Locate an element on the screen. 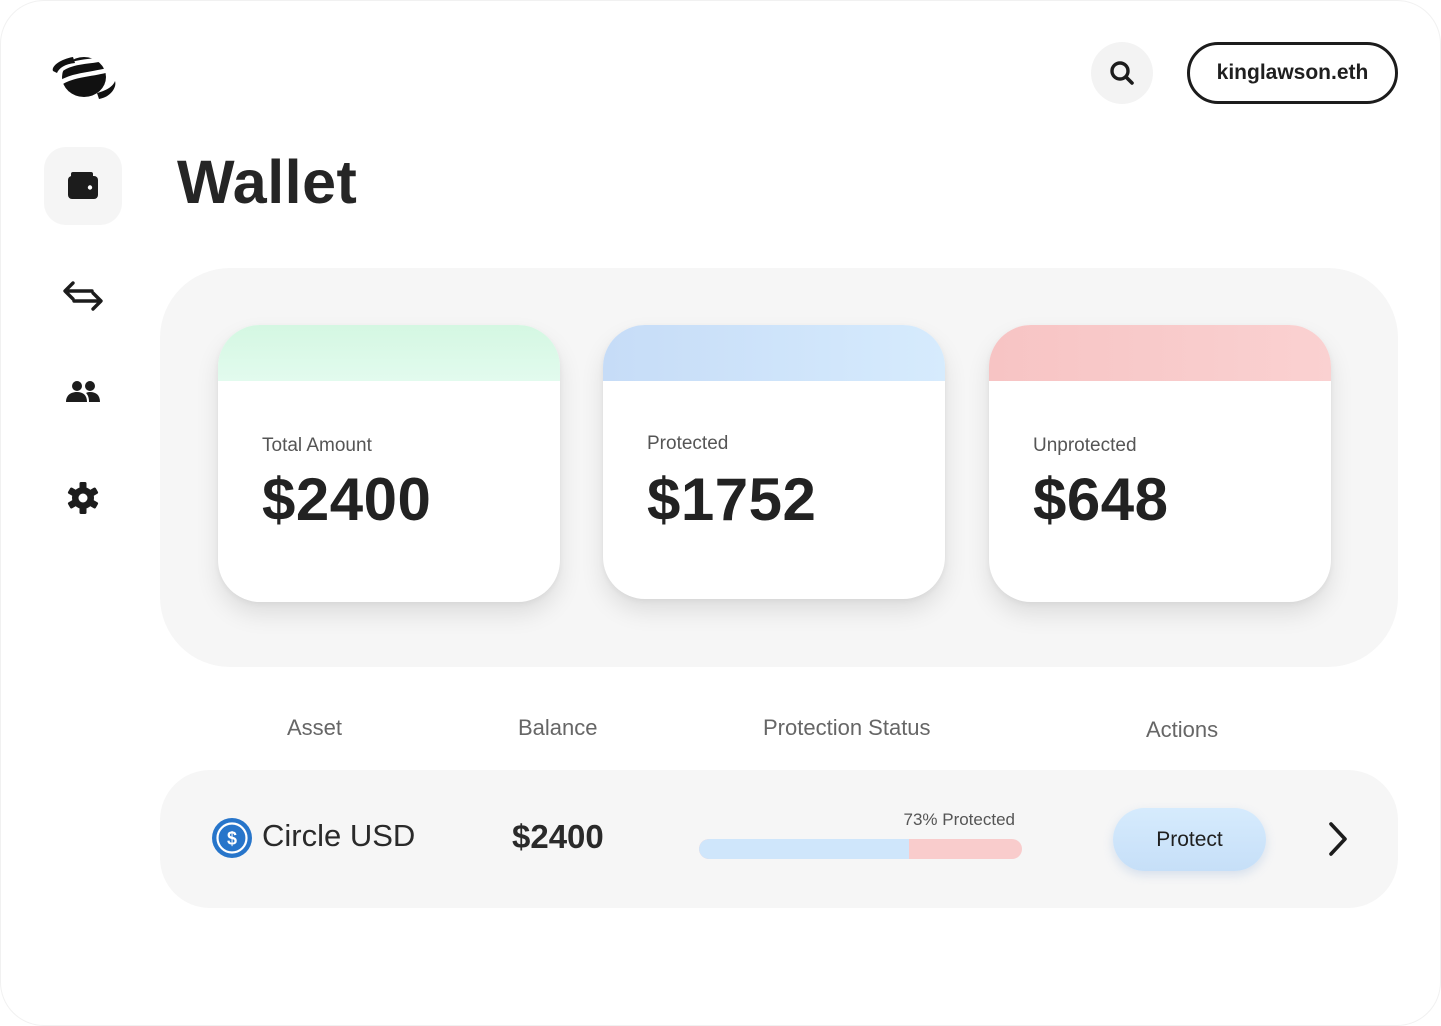 The height and width of the screenshot is (1026, 1441). table-row: $ Circle USD $2400 73% Protected Protect is located at coordinates (779, 839).